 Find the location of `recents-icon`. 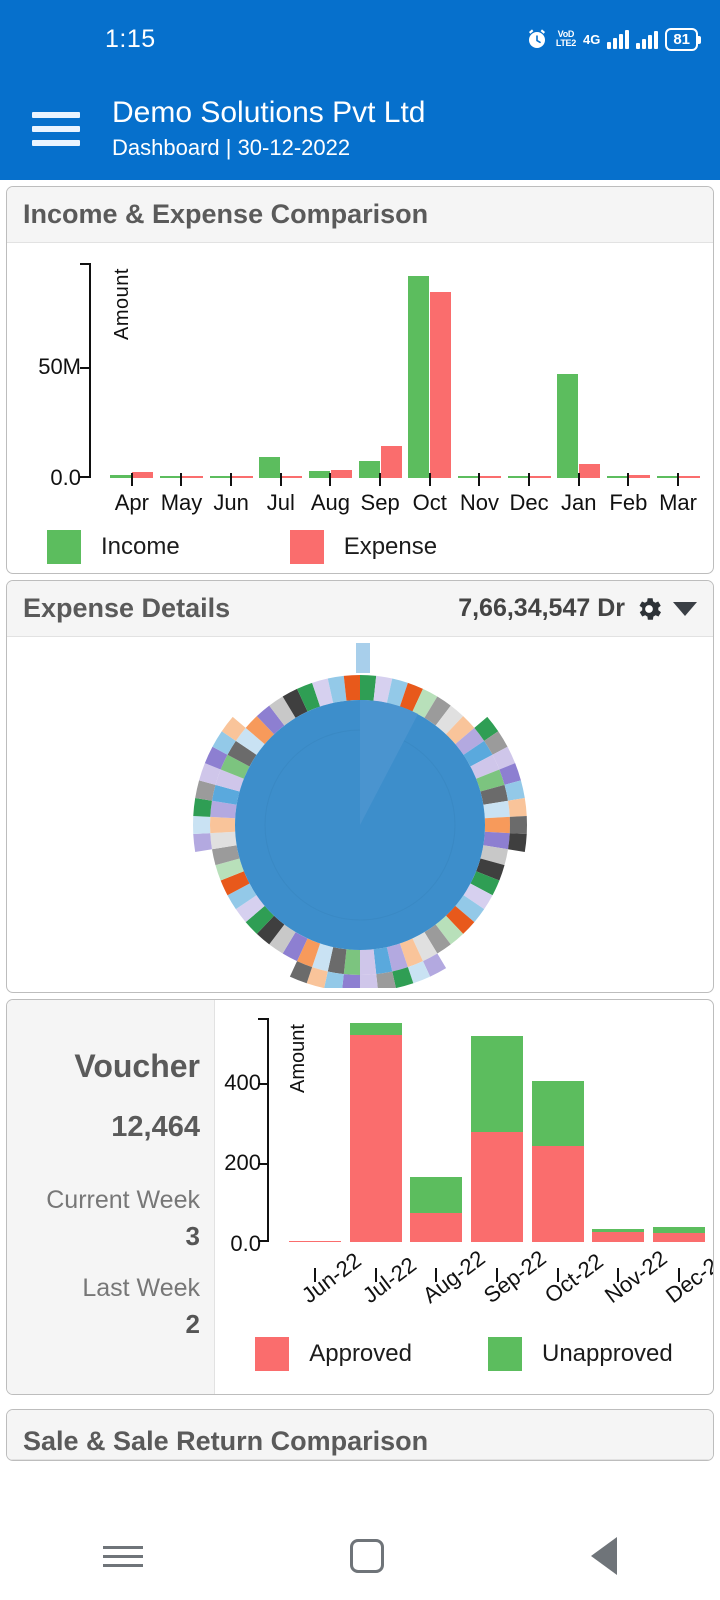

recents-icon is located at coordinates (123, 1556).